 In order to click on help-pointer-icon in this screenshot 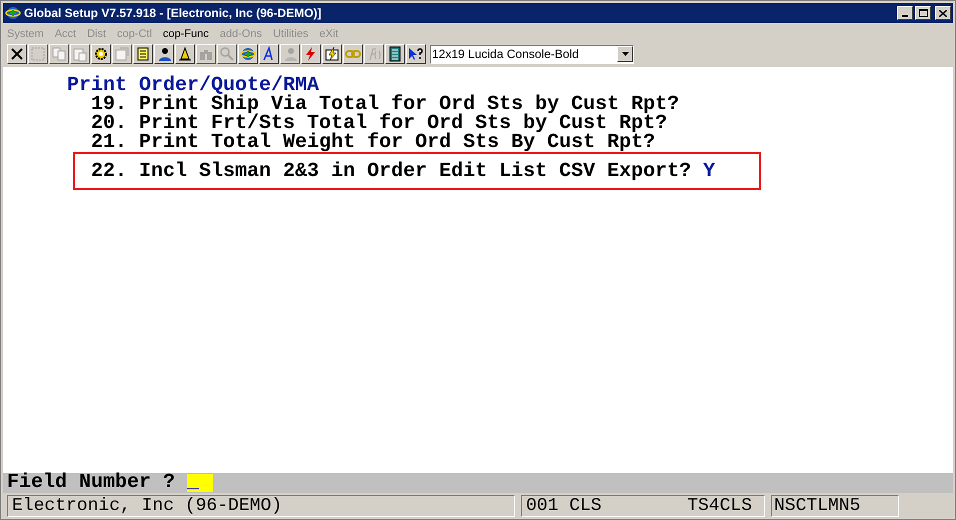, I will do `click(416, 54)`.